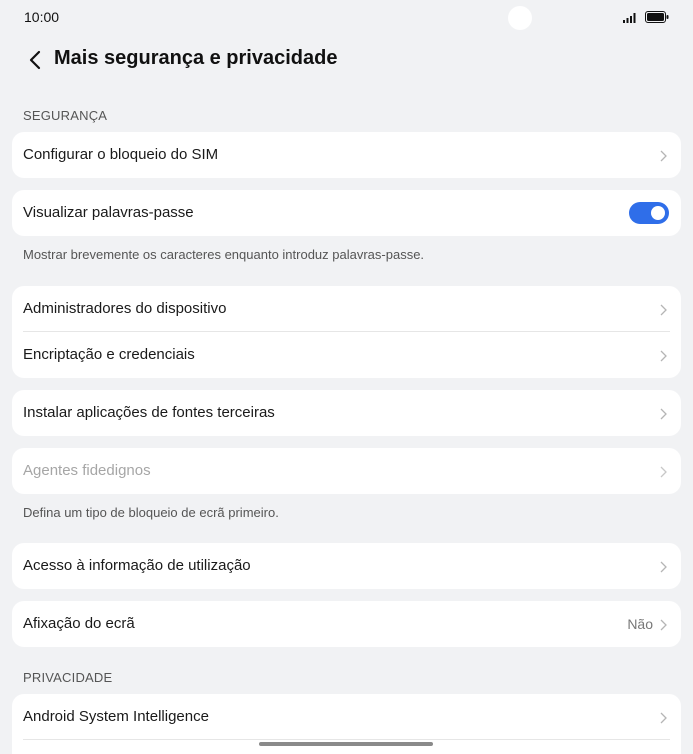  Describe the element at coordinates (68, 677) in the screenshot. I see `section-label-privacy: PRIVACIDADE` at that location.